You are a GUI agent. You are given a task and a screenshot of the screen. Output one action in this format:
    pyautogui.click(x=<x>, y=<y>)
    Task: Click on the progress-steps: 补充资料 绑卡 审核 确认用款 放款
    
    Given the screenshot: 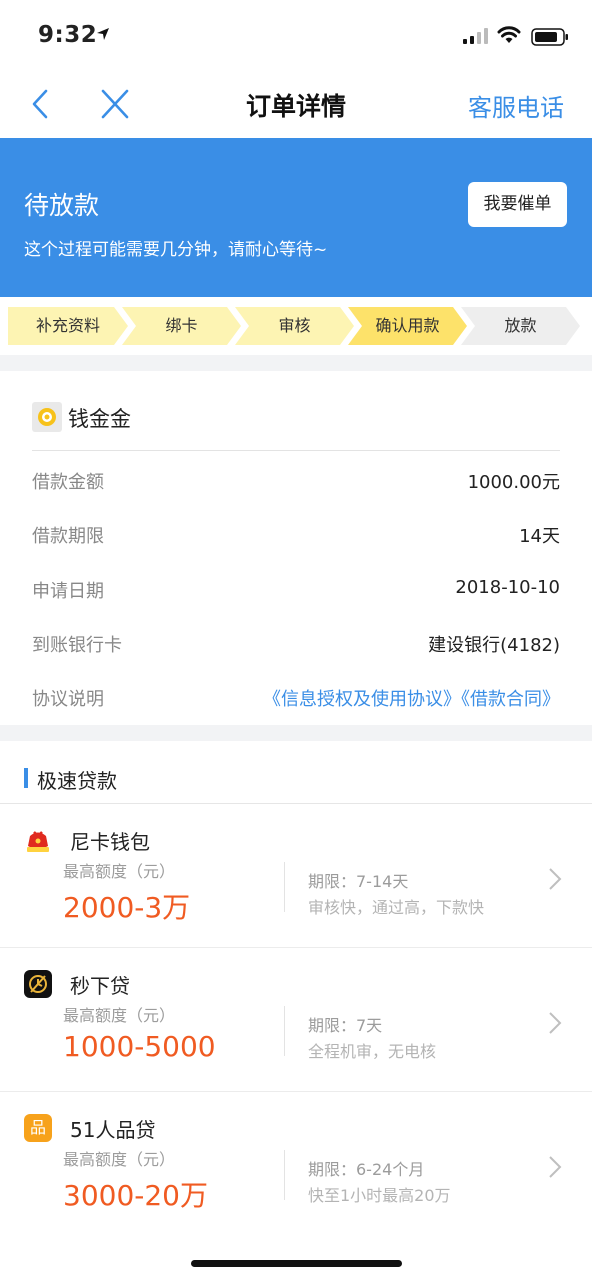 What is the action you would take?
    pyautogui.click(x=296, y=326)
    